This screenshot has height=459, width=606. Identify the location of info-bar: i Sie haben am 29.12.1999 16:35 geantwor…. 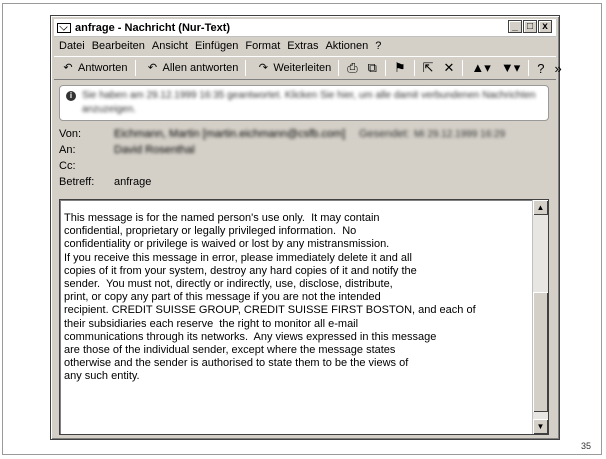
(304, 103).